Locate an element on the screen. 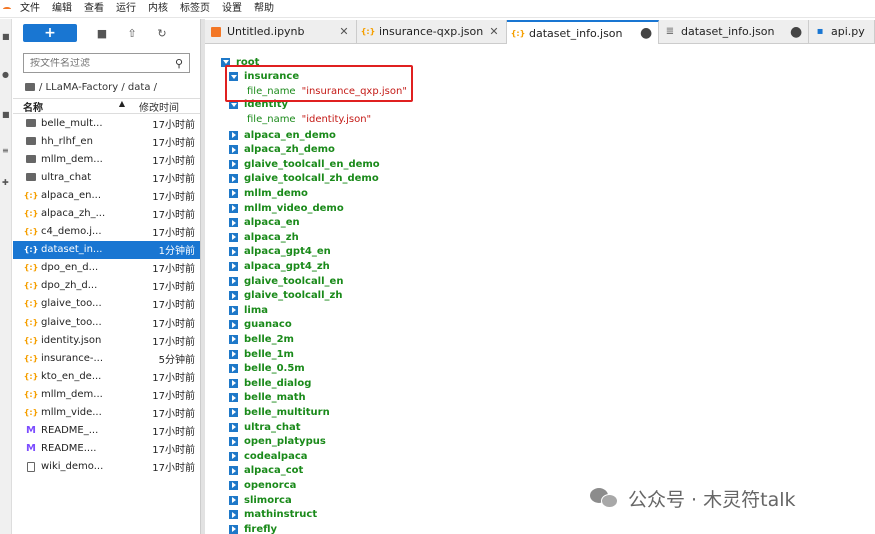  new-folder-icon: ■ is located at coordinates (102, 33).